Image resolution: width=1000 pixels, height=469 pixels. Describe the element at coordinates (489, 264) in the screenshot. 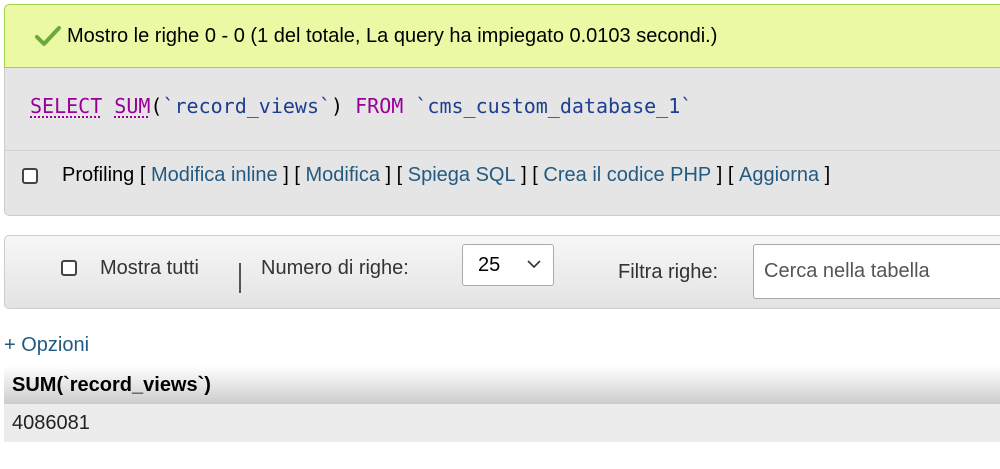

I see `rows-count-value: 25` at that location.